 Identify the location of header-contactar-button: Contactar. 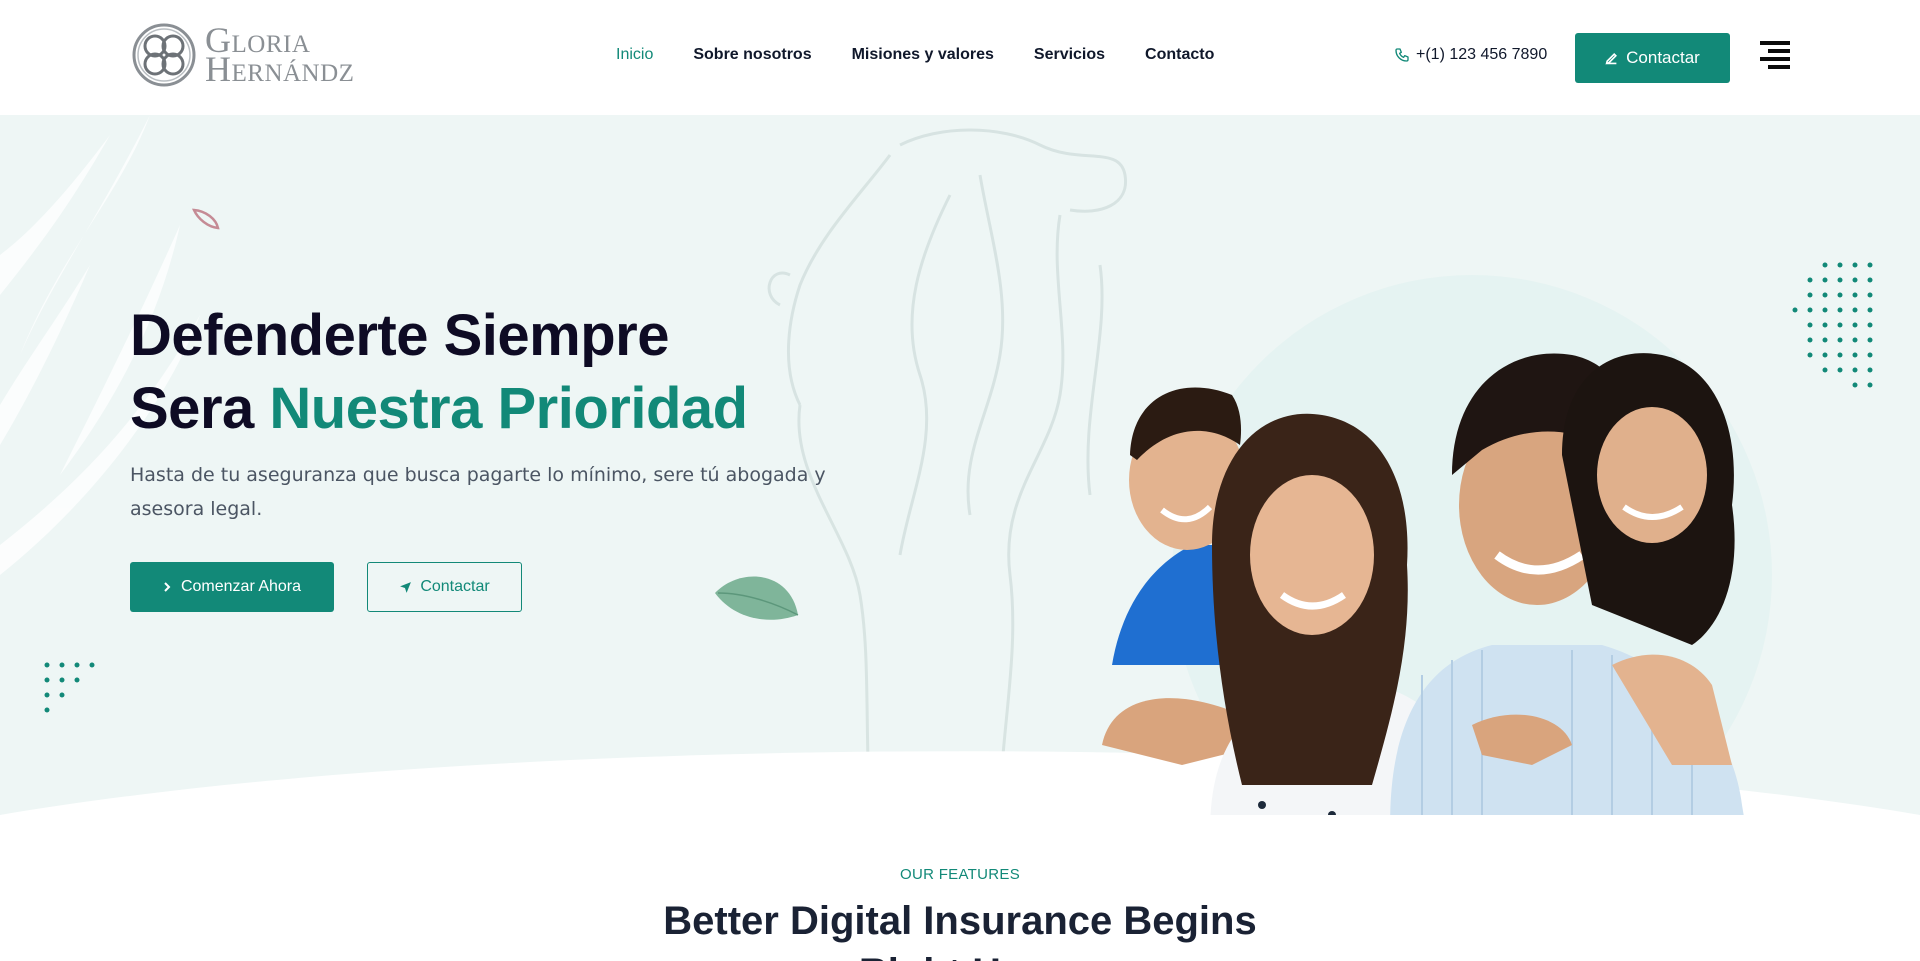
(1652, 58).